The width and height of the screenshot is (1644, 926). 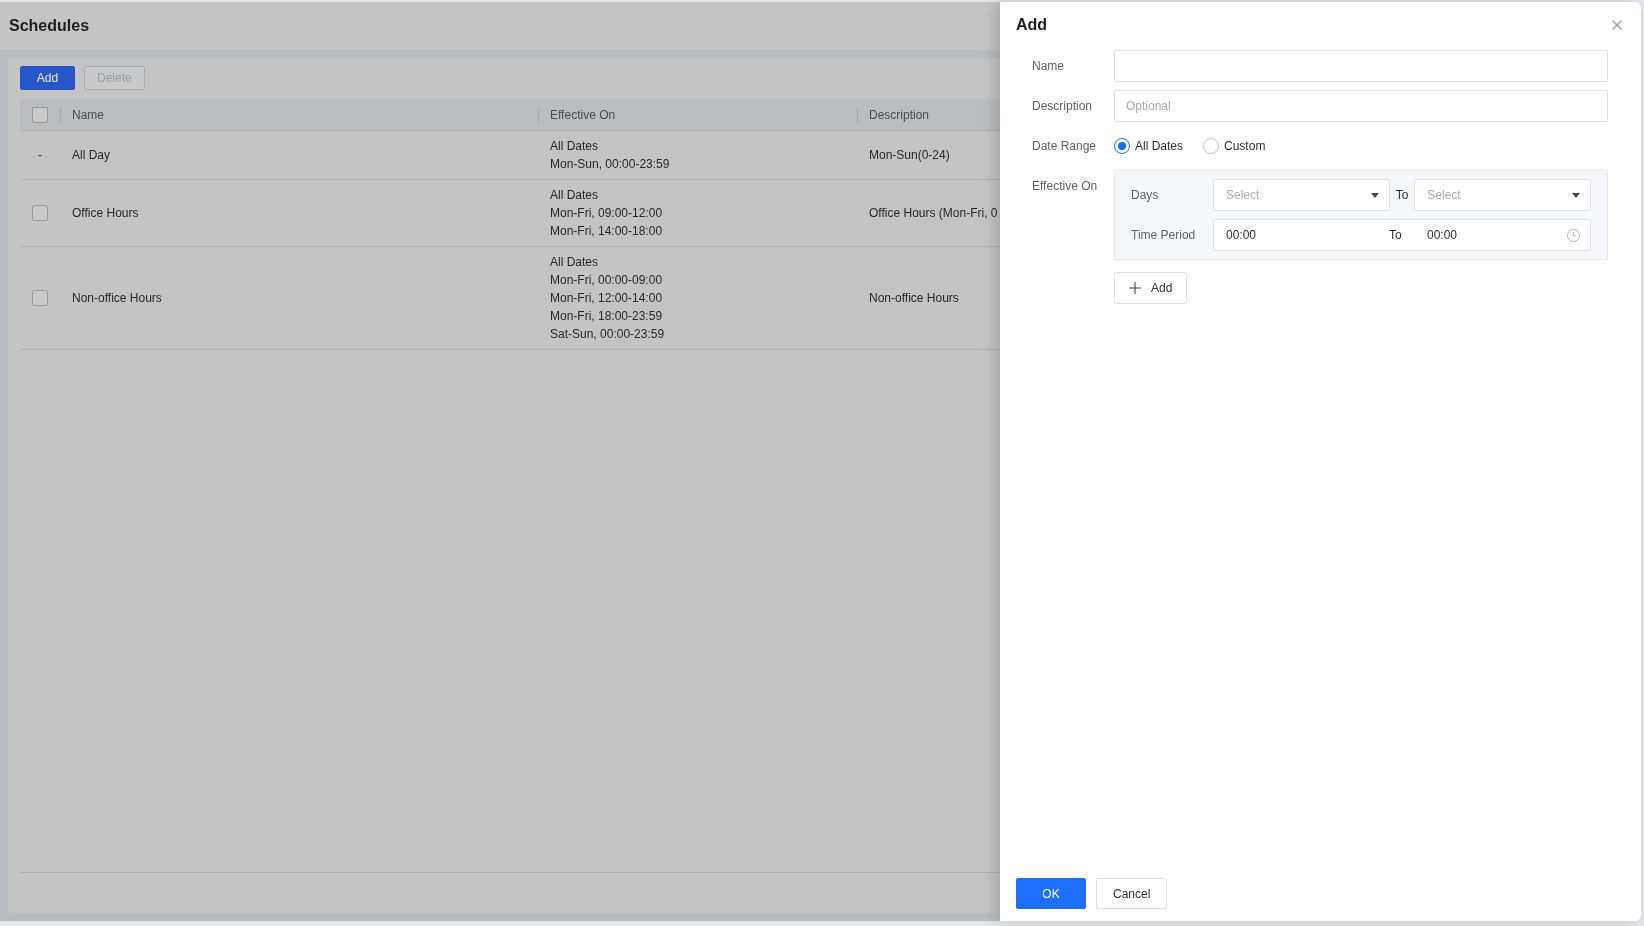 What do you see at coordinates (1361, 106) in the screenshot?
I see `text-input: Optional` at bounding box center [1361, 106].